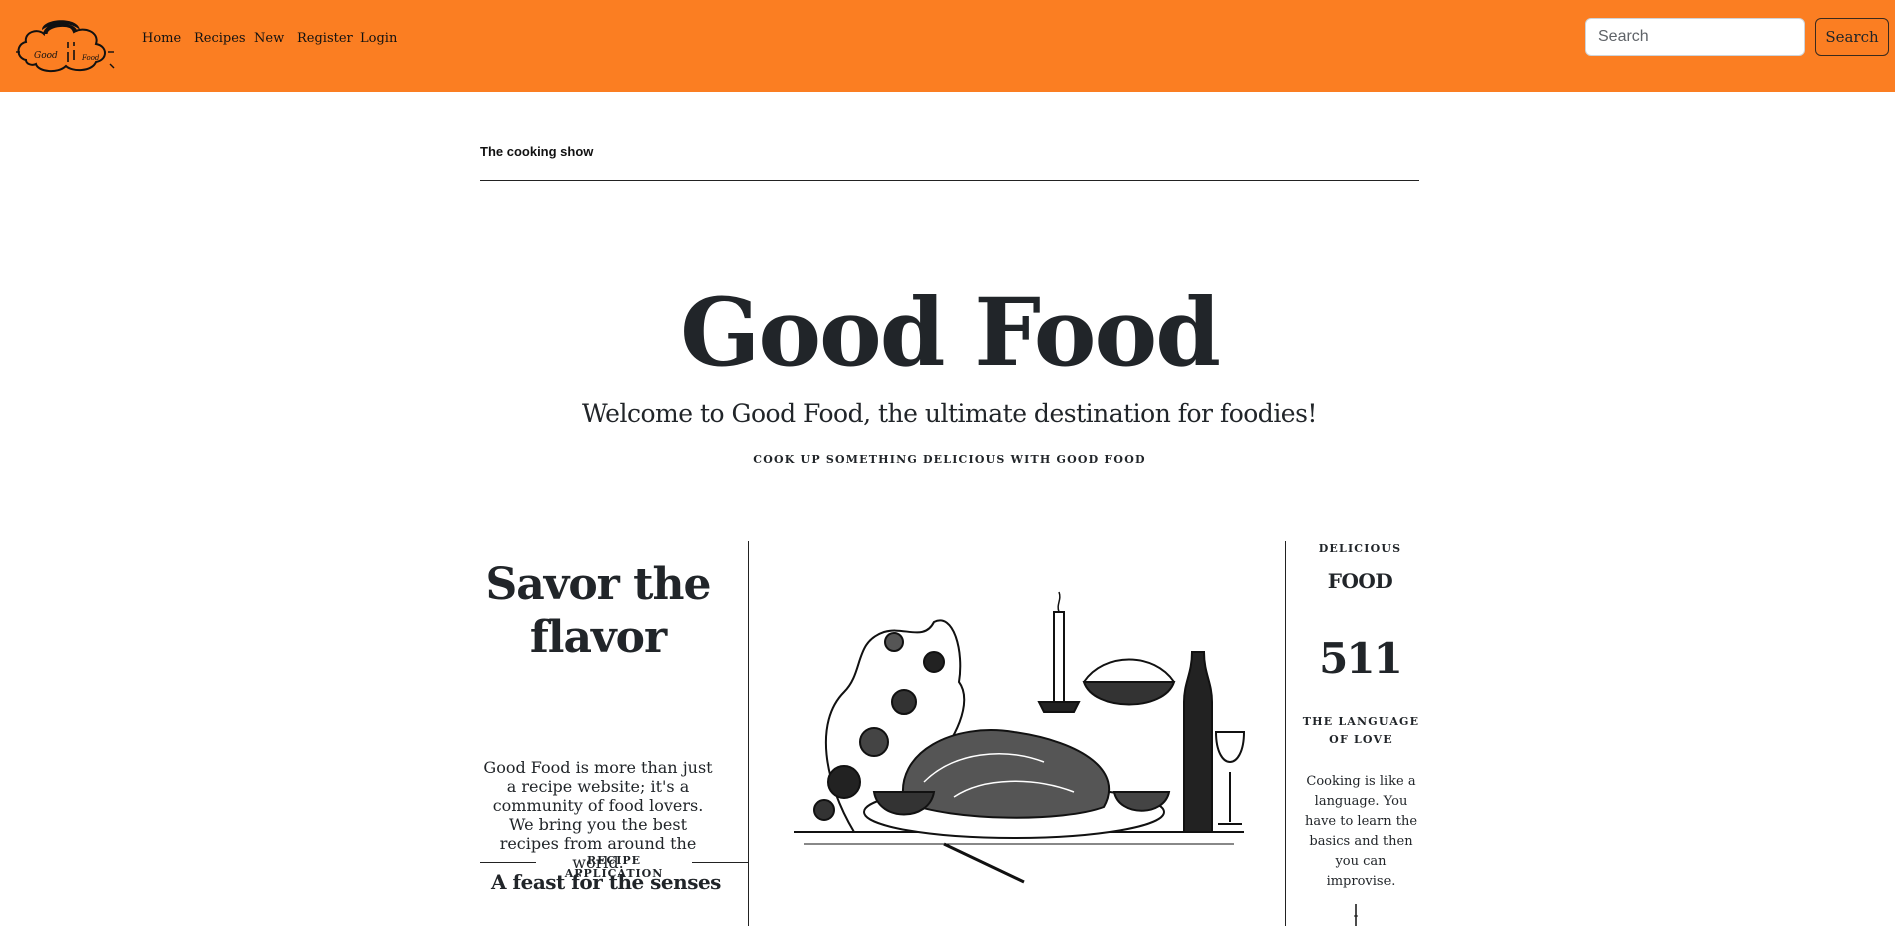 The image size is (1895, 926). I want to click on right-word: FOOD, so click(1360, 581).